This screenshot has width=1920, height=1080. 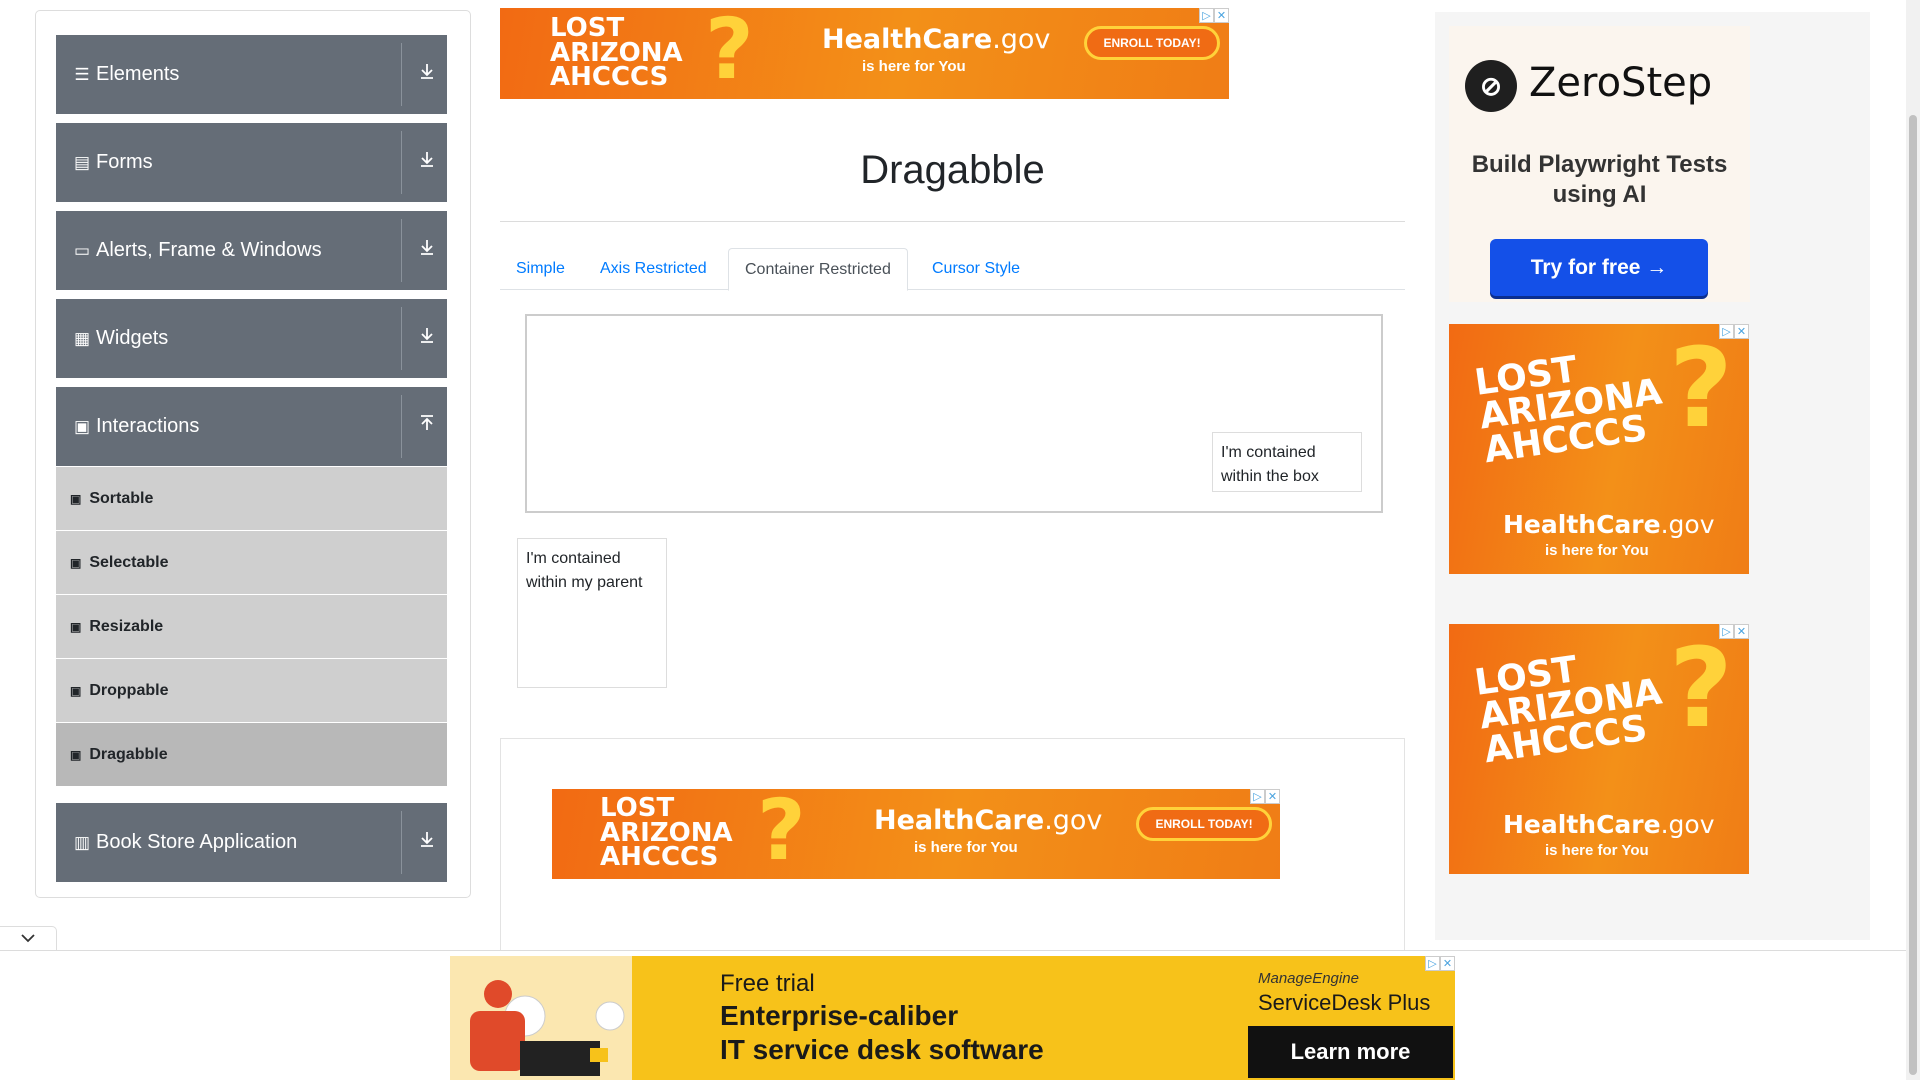 What do you see at coordinates (251, 338) in the screenshot?
I see `group-widgets: ▦ Widgets` at bounding box center [251, 338].